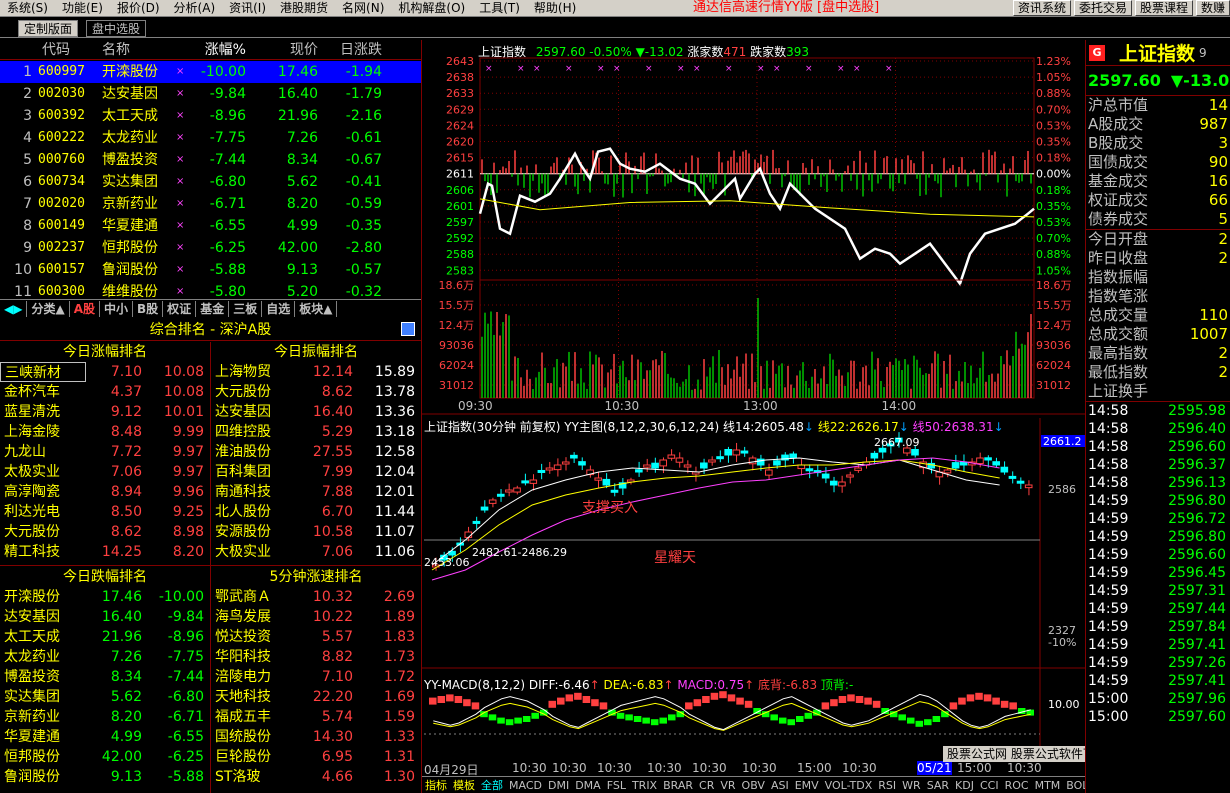 This screenshot has width=1230, height=793. Describe the element at coordinates (210, 94) in the screenshot. I see `table-row: 2 002030 达安基因 × -9.84 16.40 -1.79` at that location.